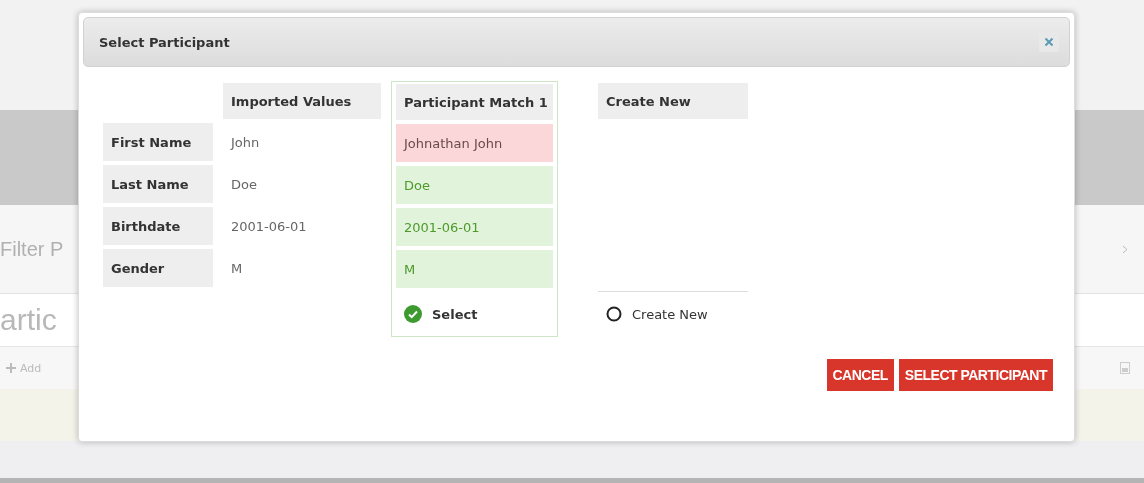  I want to click on save-icon, so click(1125, 368).